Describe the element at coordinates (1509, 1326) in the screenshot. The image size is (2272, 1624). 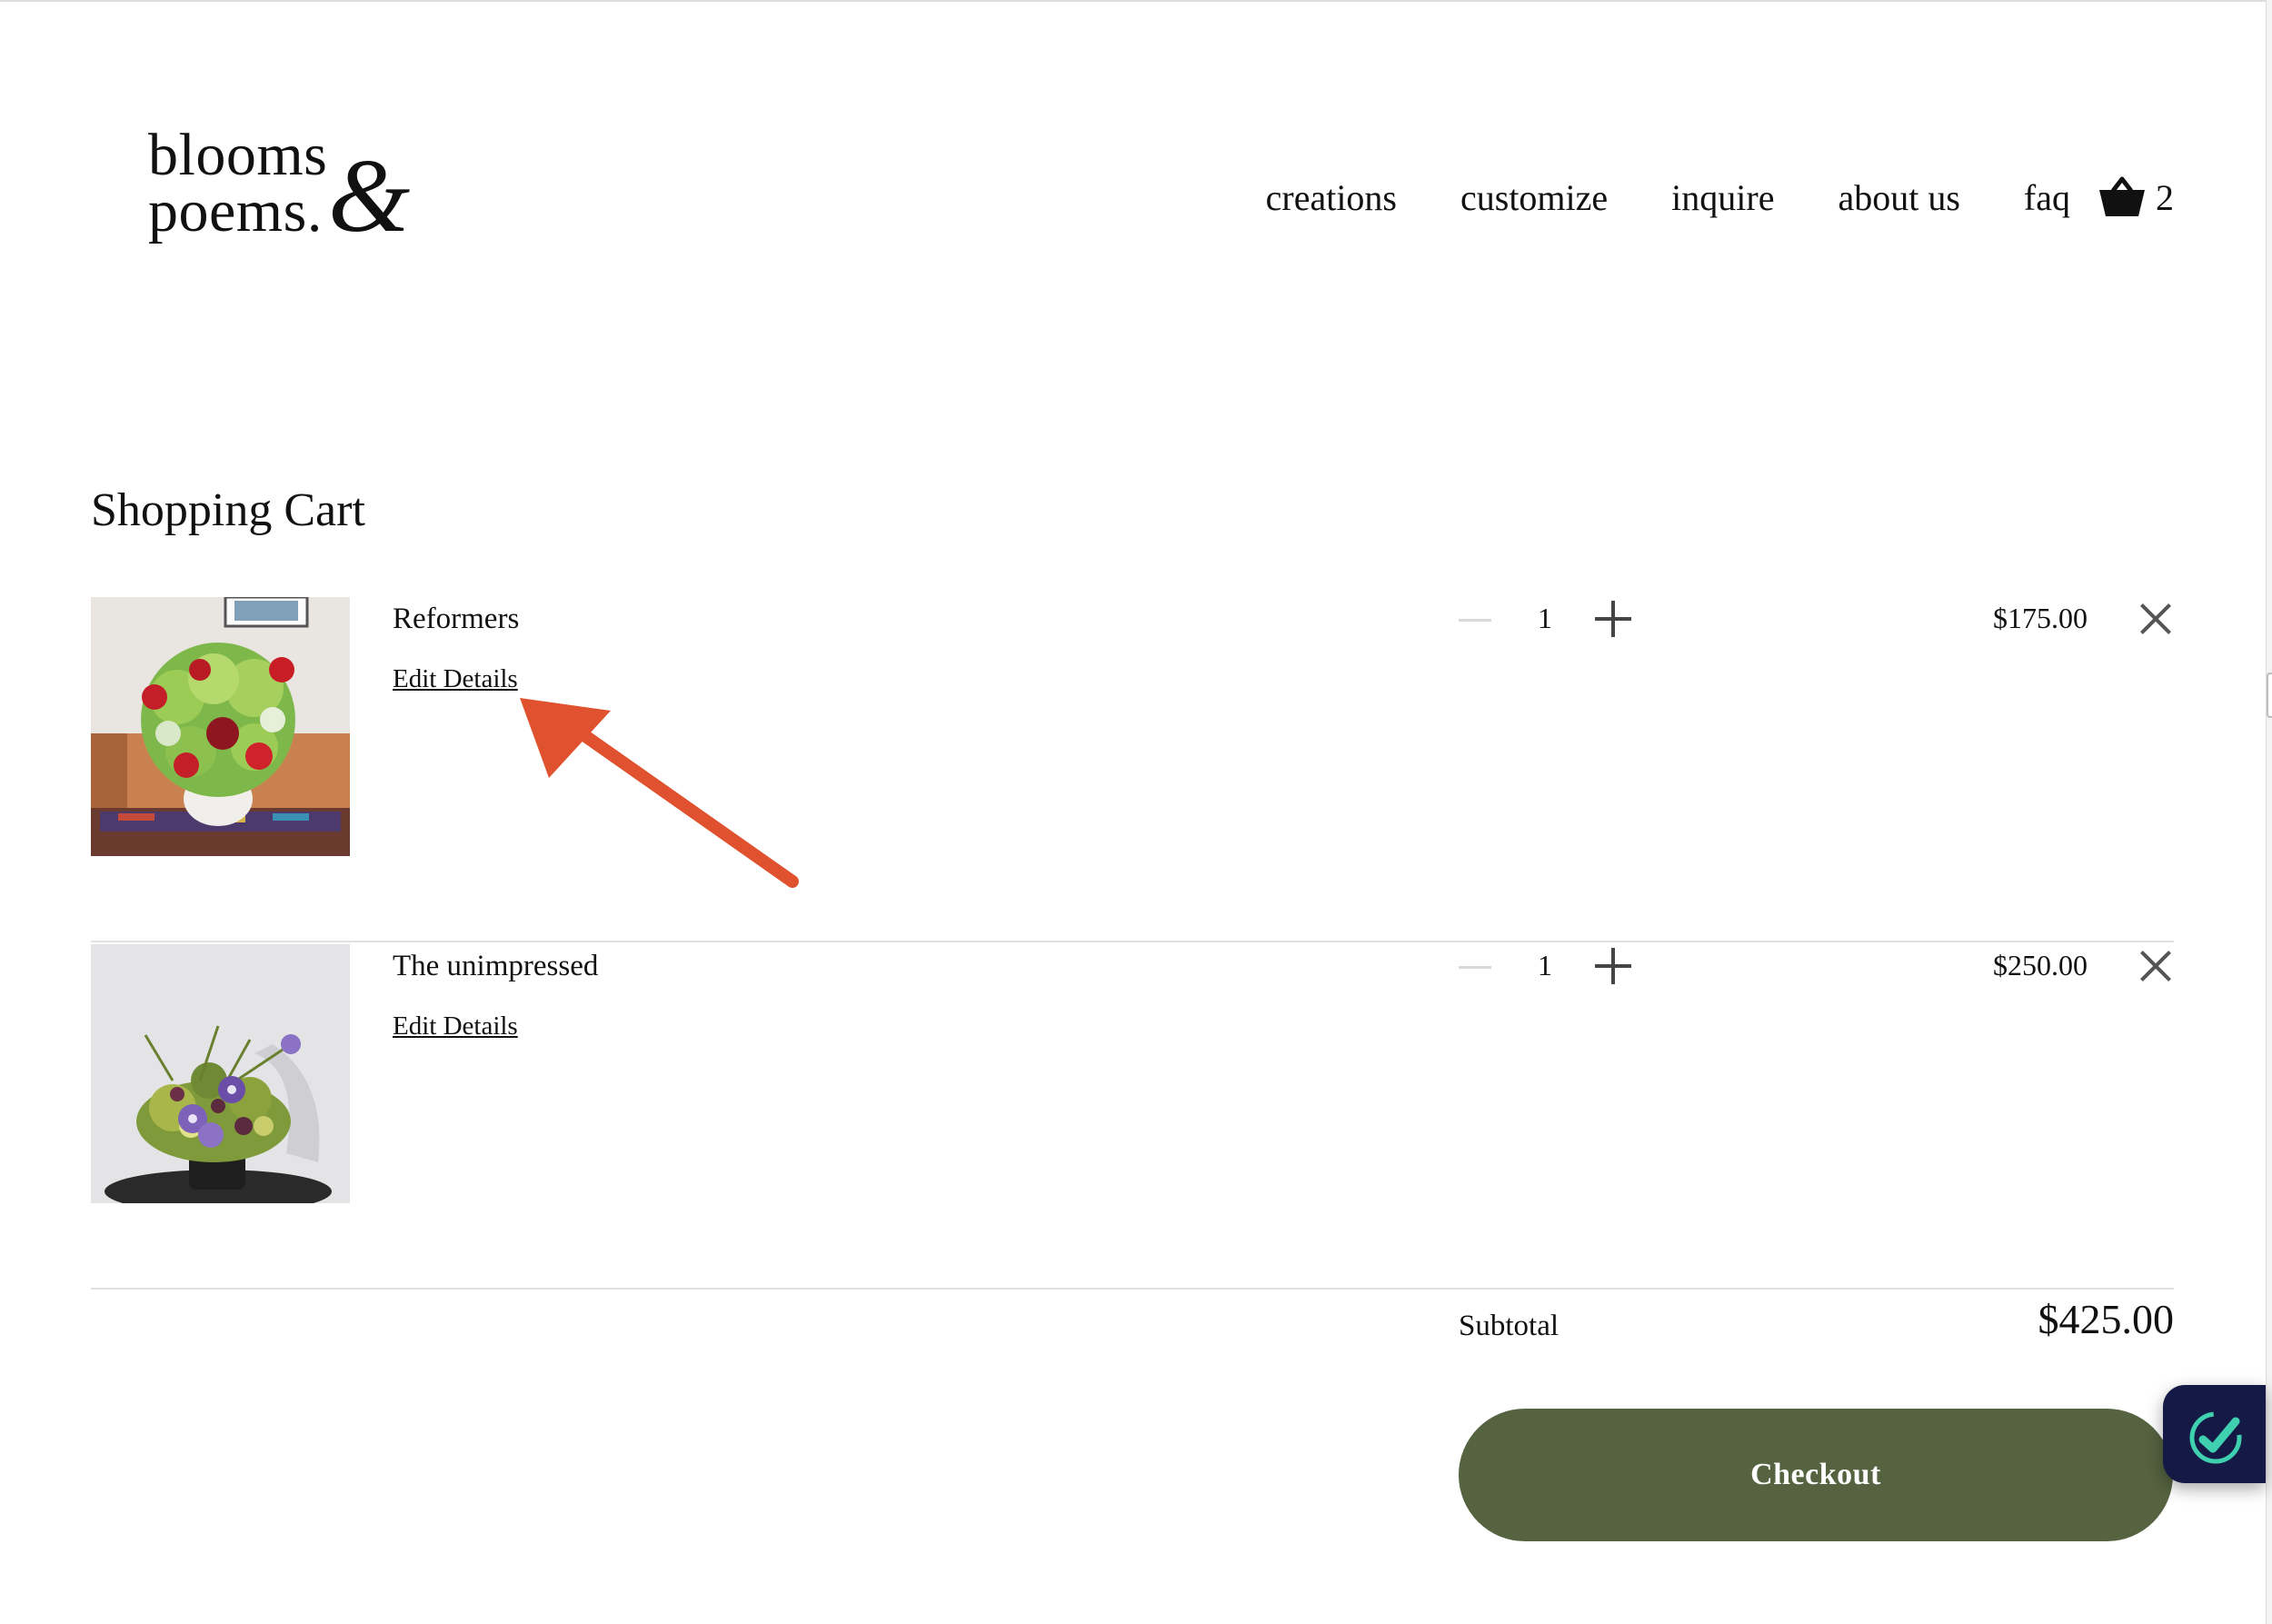
I see `subtotal-label: Subtotal` at that location.